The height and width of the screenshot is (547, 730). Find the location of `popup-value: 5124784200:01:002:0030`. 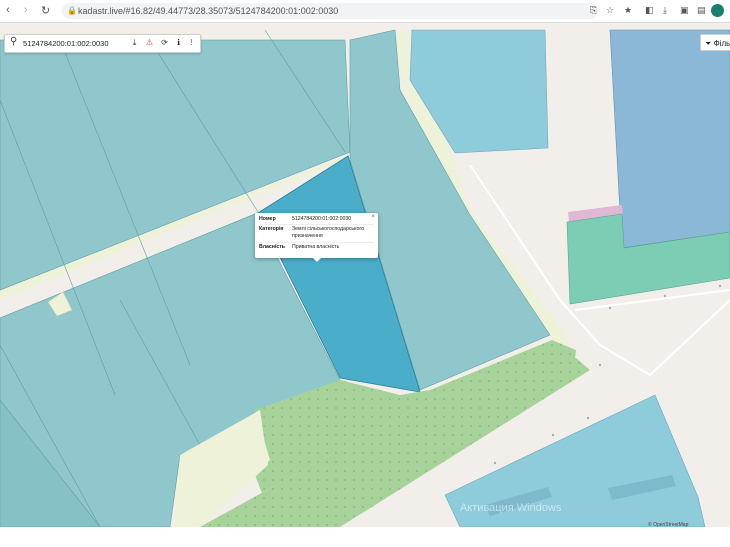

popup-value: 5124784200:01:002:0030 is located at coordinates (322, 219).